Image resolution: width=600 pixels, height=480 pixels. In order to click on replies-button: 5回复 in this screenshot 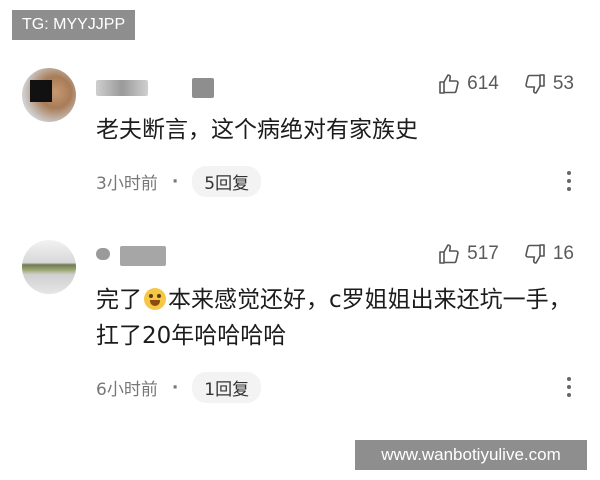, I will do `click(227, 181)`.